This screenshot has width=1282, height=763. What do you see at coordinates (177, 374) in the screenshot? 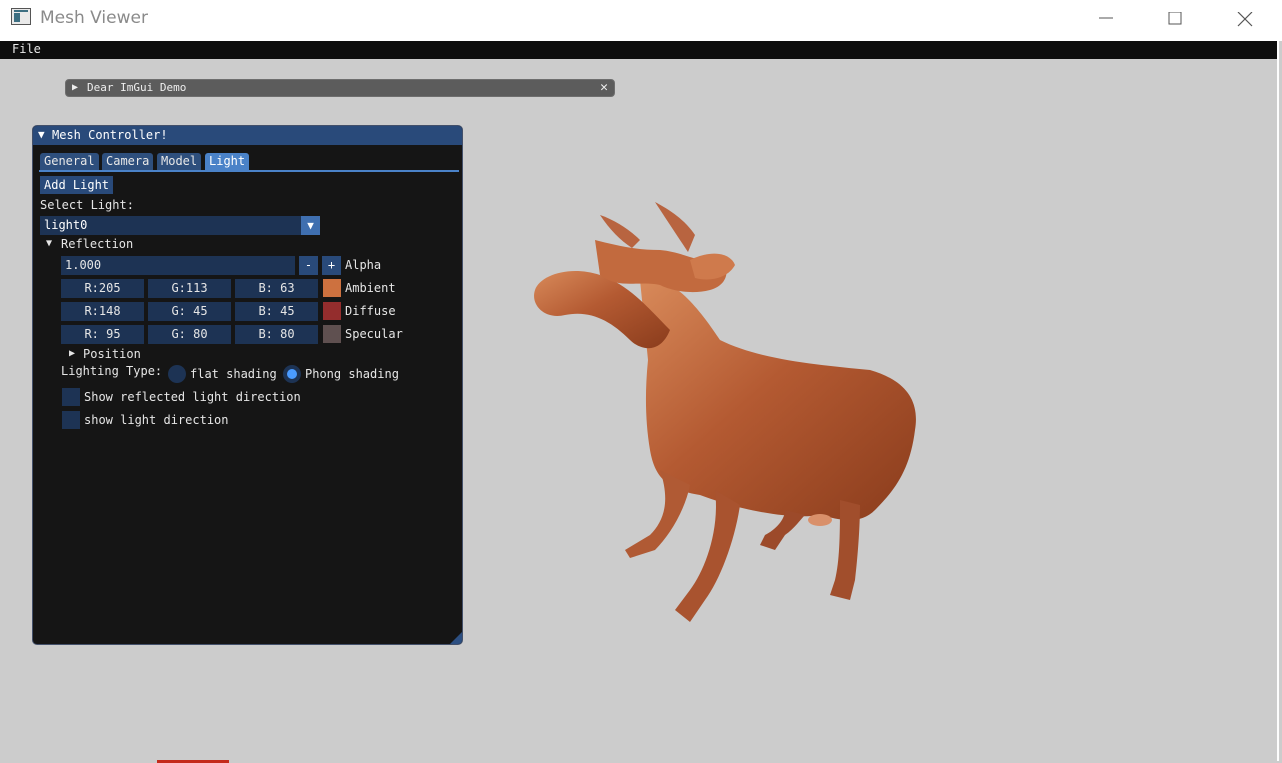
I see `flat-shading-radio` at bounding box center [177, 374].